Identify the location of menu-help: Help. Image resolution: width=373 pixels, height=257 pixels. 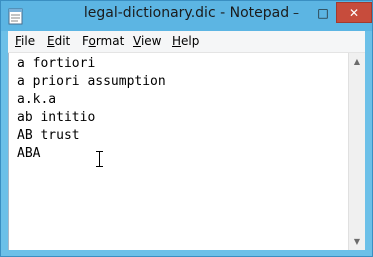
(185, 41).